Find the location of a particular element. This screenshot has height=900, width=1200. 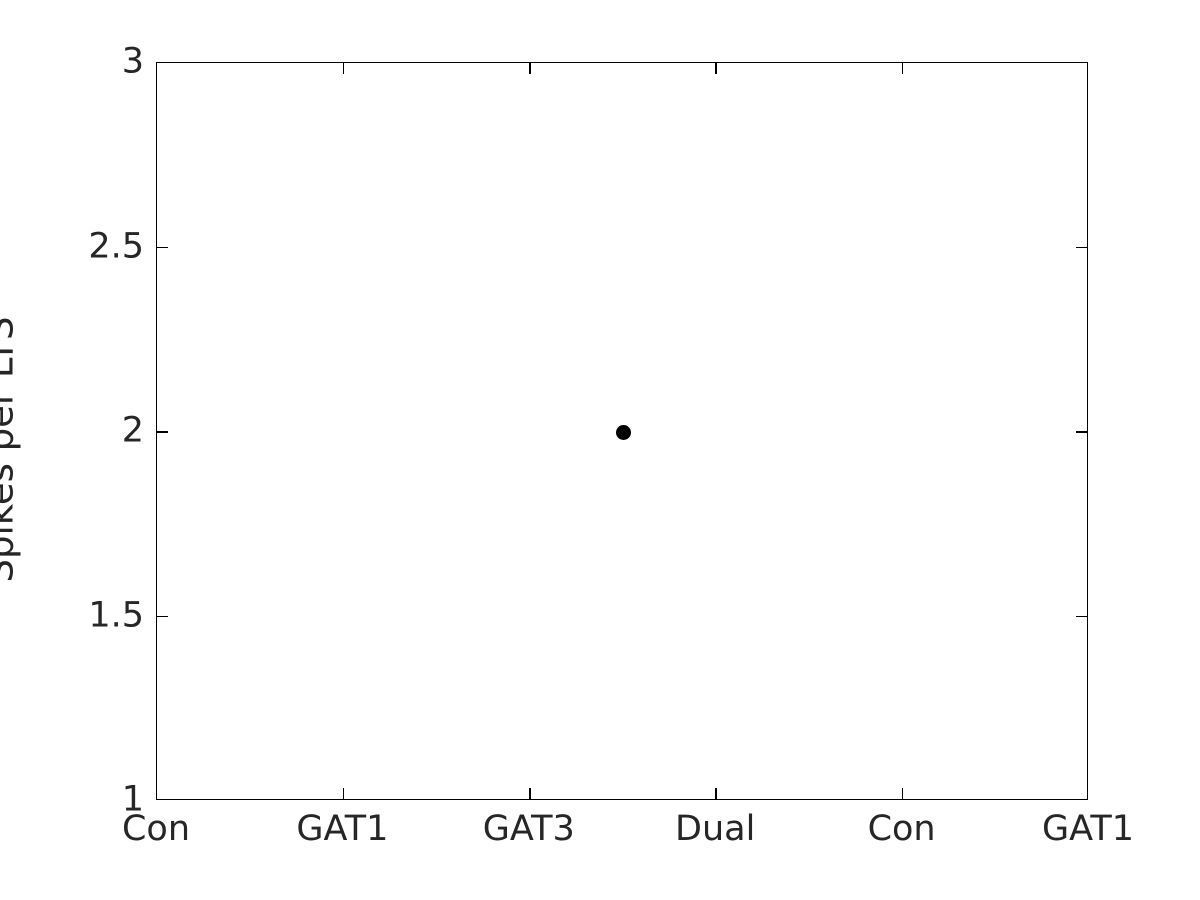

y-axis-title: Spikes per LTS is located at coordinates (11, 449).